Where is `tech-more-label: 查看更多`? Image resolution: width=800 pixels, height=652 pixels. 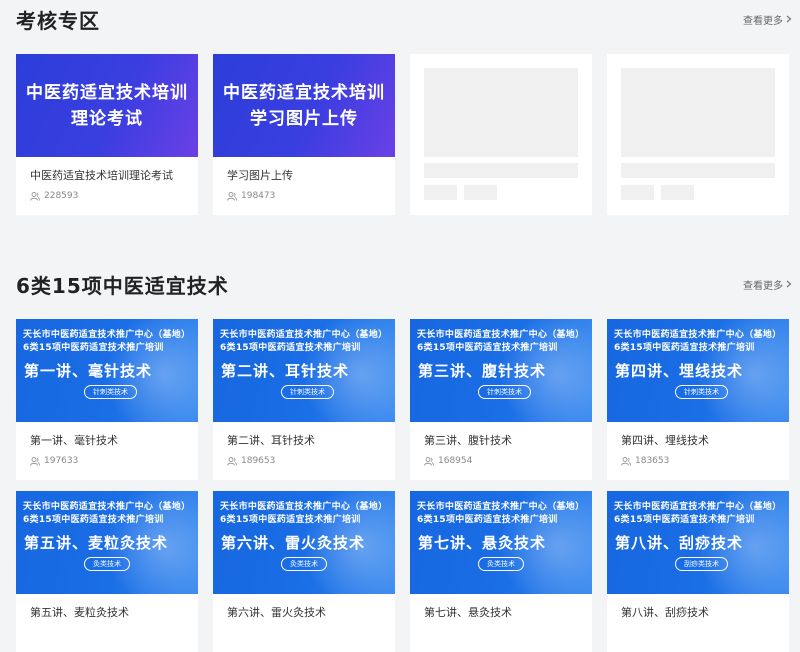 tech-more-label: 查看更多 is located at coordinates (763, 286).